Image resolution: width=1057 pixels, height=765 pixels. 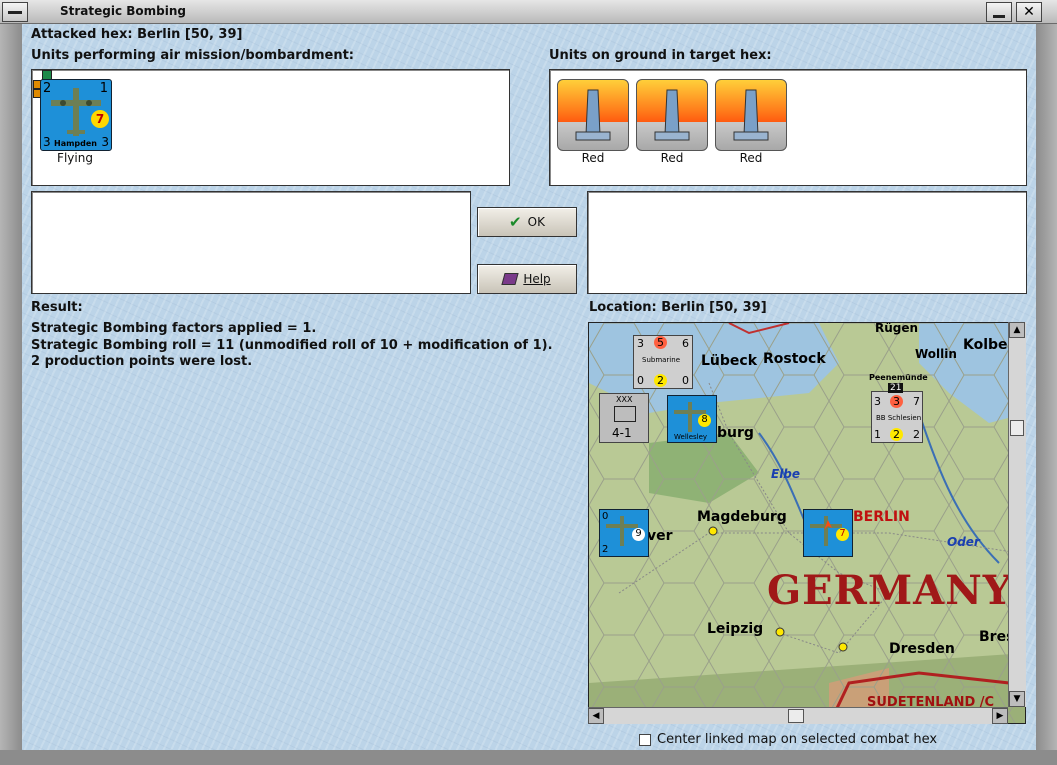 What do you see at coordinates (1017, 428) in the screenshot?
I see `vertical-scroll-thumb` at bounding box center [1017, 428].